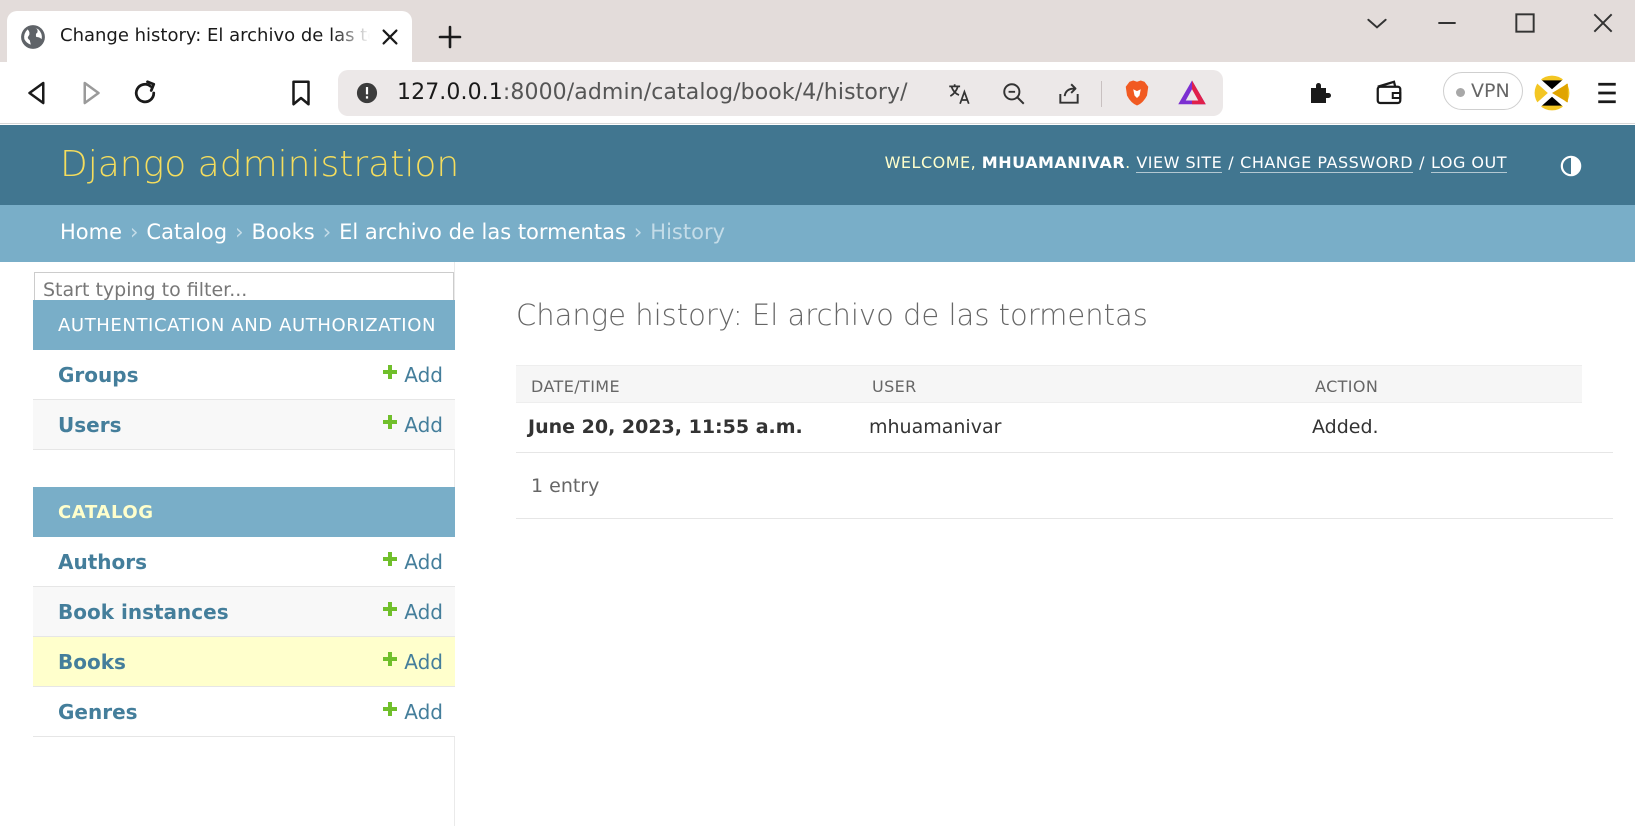  I want to click on theme-toggle-icon, so click(1571, 166).